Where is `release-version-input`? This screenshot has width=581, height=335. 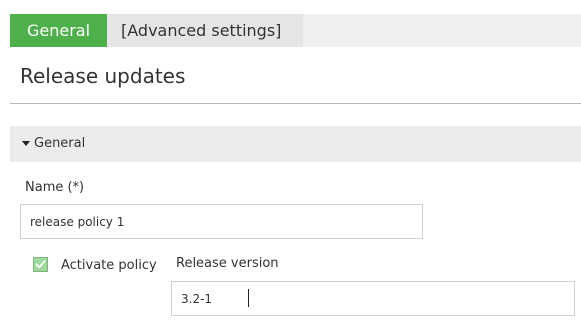 release-version-input is located at coordinates (373, 298).